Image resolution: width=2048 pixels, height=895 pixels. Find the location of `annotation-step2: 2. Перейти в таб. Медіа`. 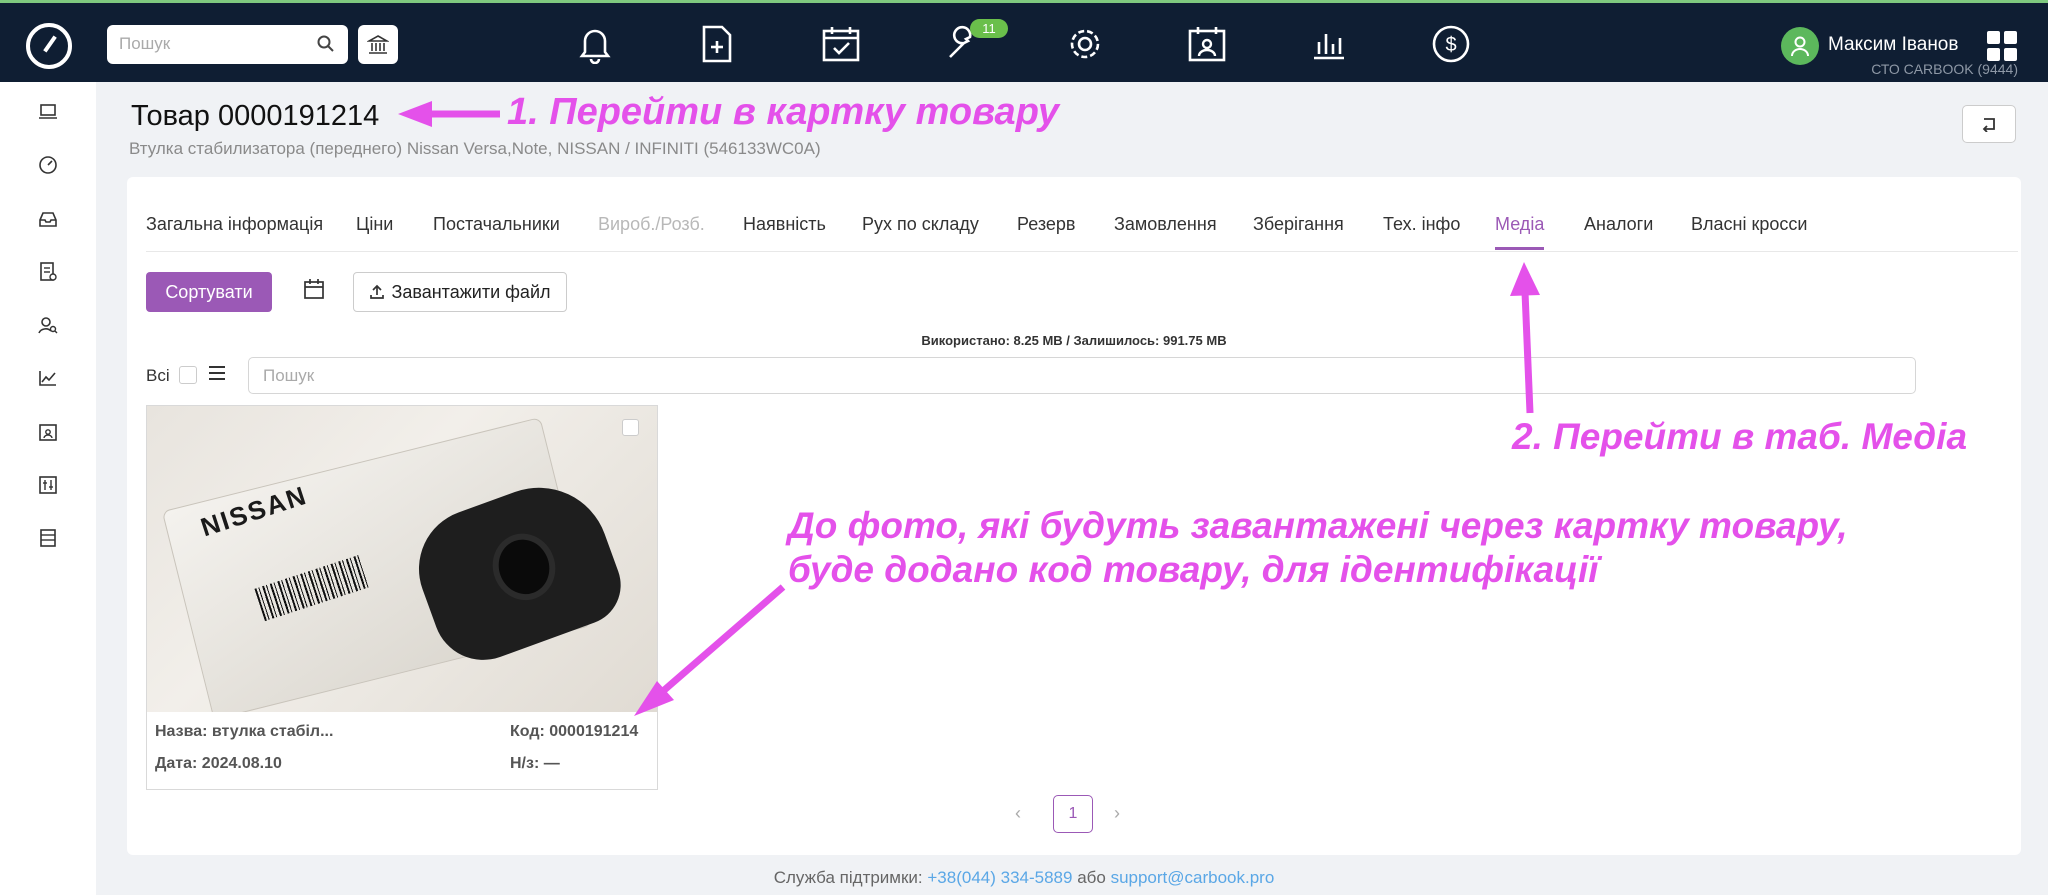

annotation-step2: 2. Перейти в таб. Медіа is located at coordinates (1740, 436).